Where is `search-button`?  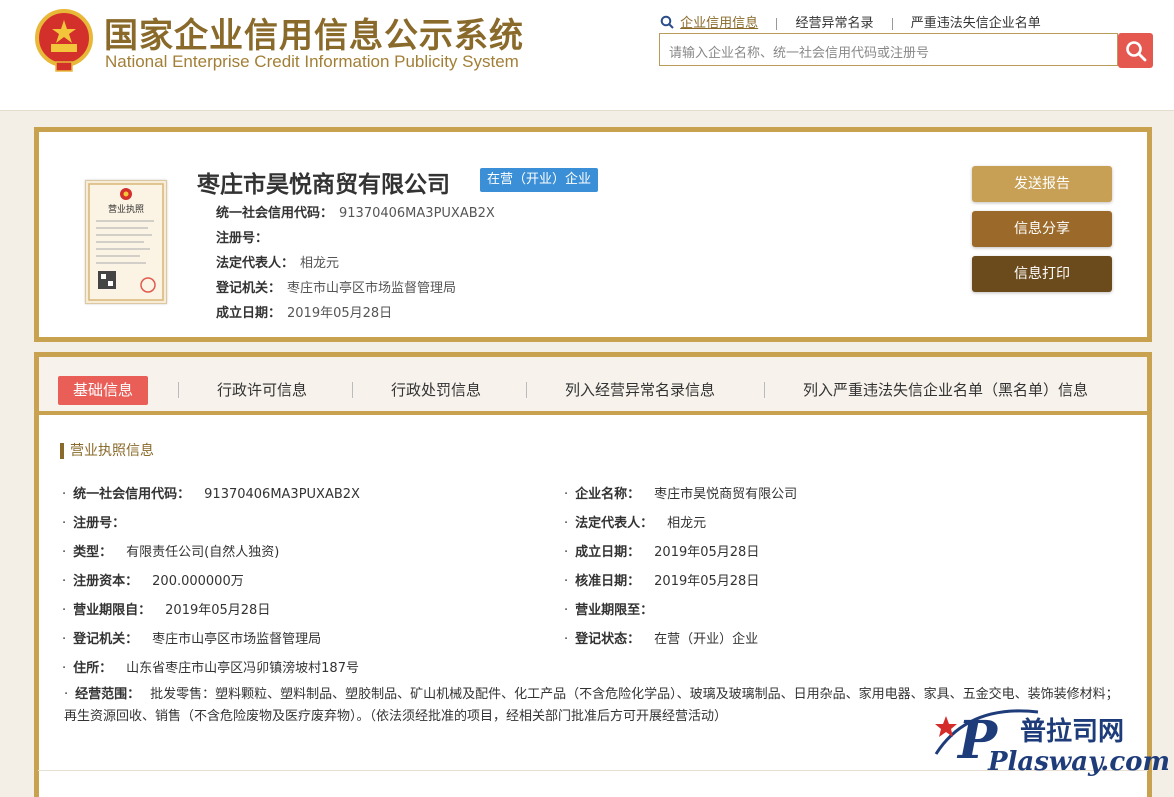 search-button is located at coordinates (1135, 50).